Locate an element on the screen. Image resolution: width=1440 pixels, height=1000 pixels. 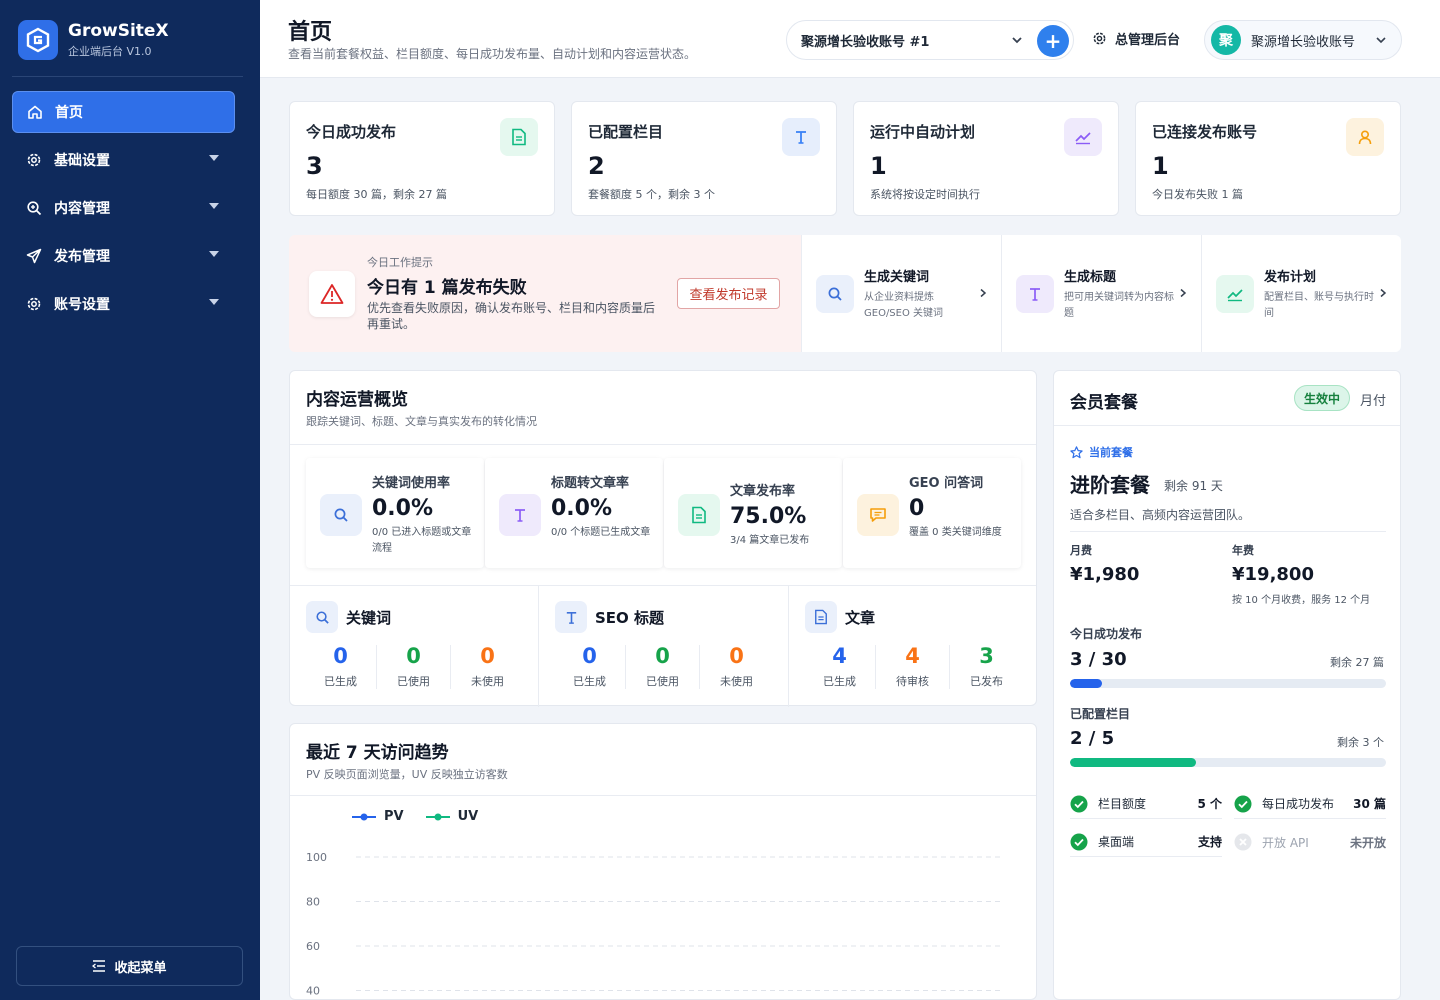
stat-number: 0 is located at coordinates (487, 656).